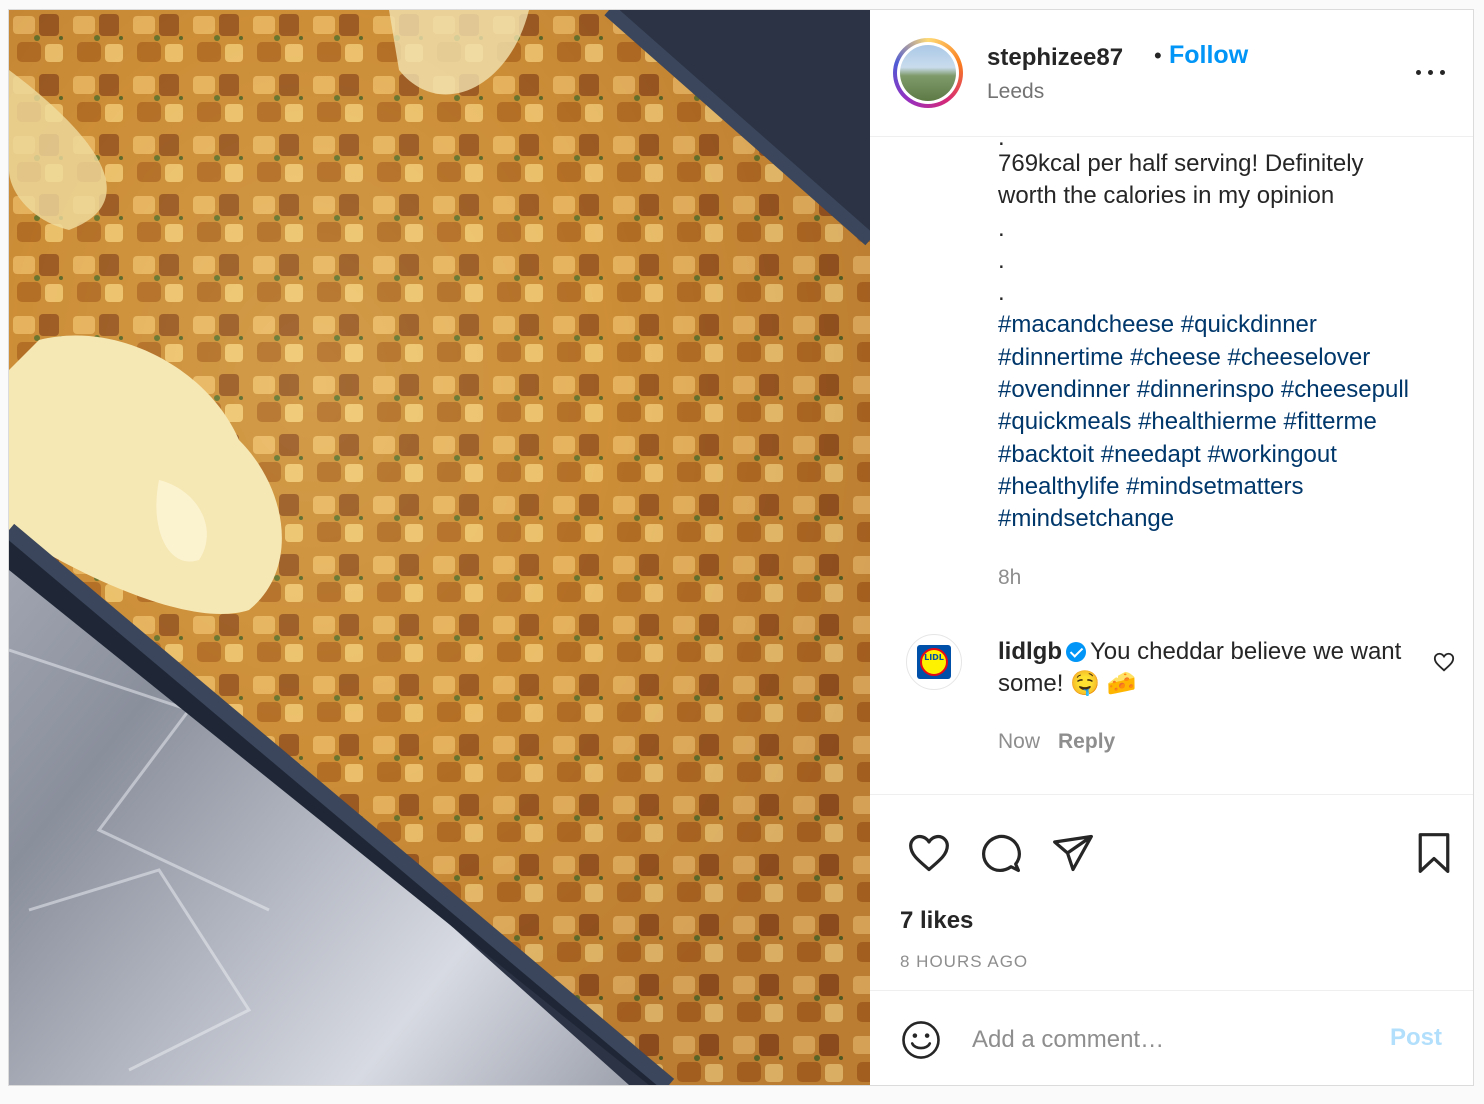  Describe the element at coordinates (1416, 1038) in the screenshot. I see `post-comment-button: Post` at that location.